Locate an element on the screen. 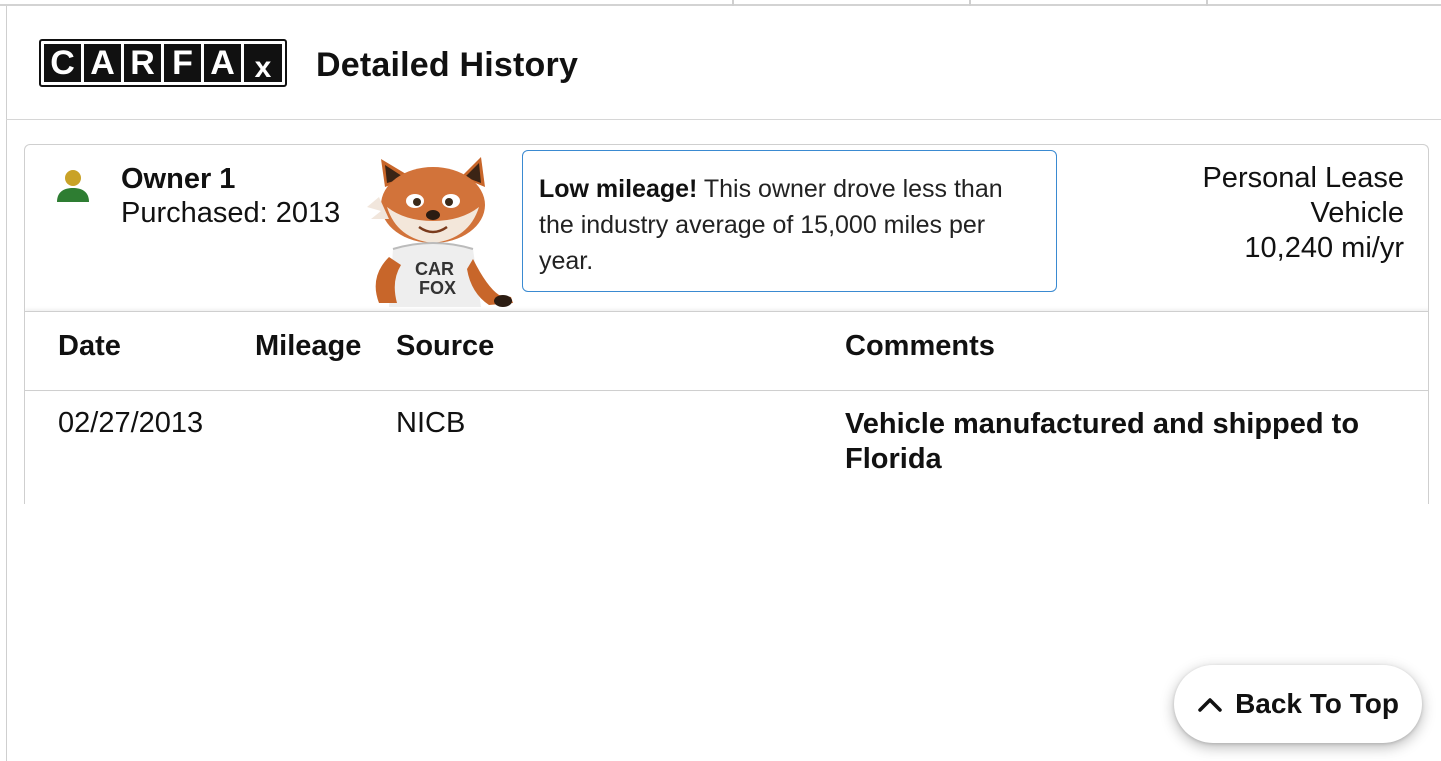  logo-letter: x is located at coordinates (263, 63).